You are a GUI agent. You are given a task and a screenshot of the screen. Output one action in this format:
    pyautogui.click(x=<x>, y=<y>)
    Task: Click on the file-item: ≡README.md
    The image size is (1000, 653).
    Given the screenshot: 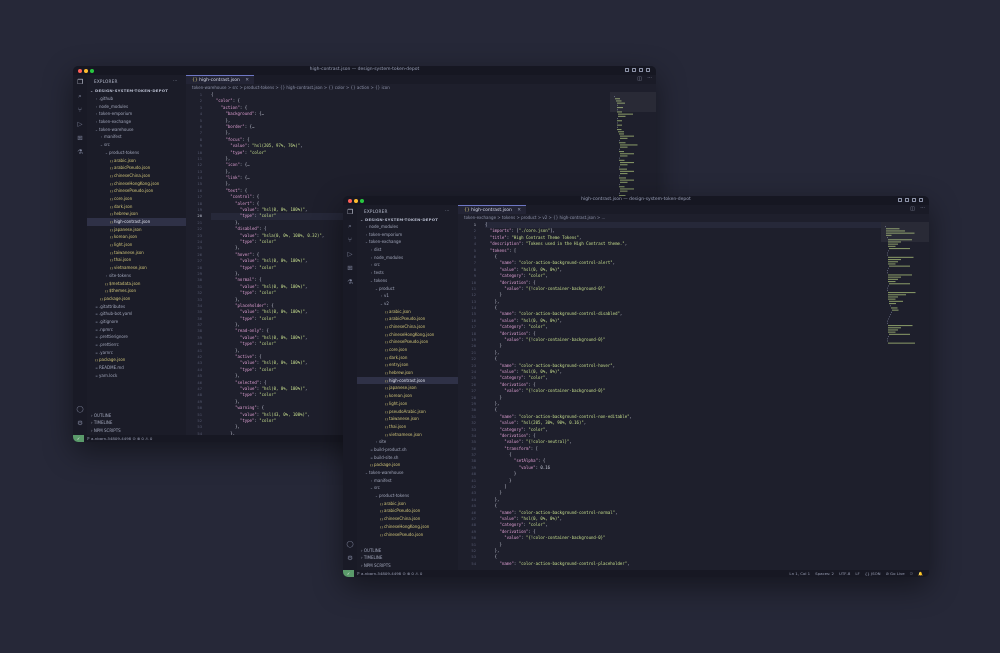 What is the action you would take?
    pyautogui.click(x=136, y=368)
    